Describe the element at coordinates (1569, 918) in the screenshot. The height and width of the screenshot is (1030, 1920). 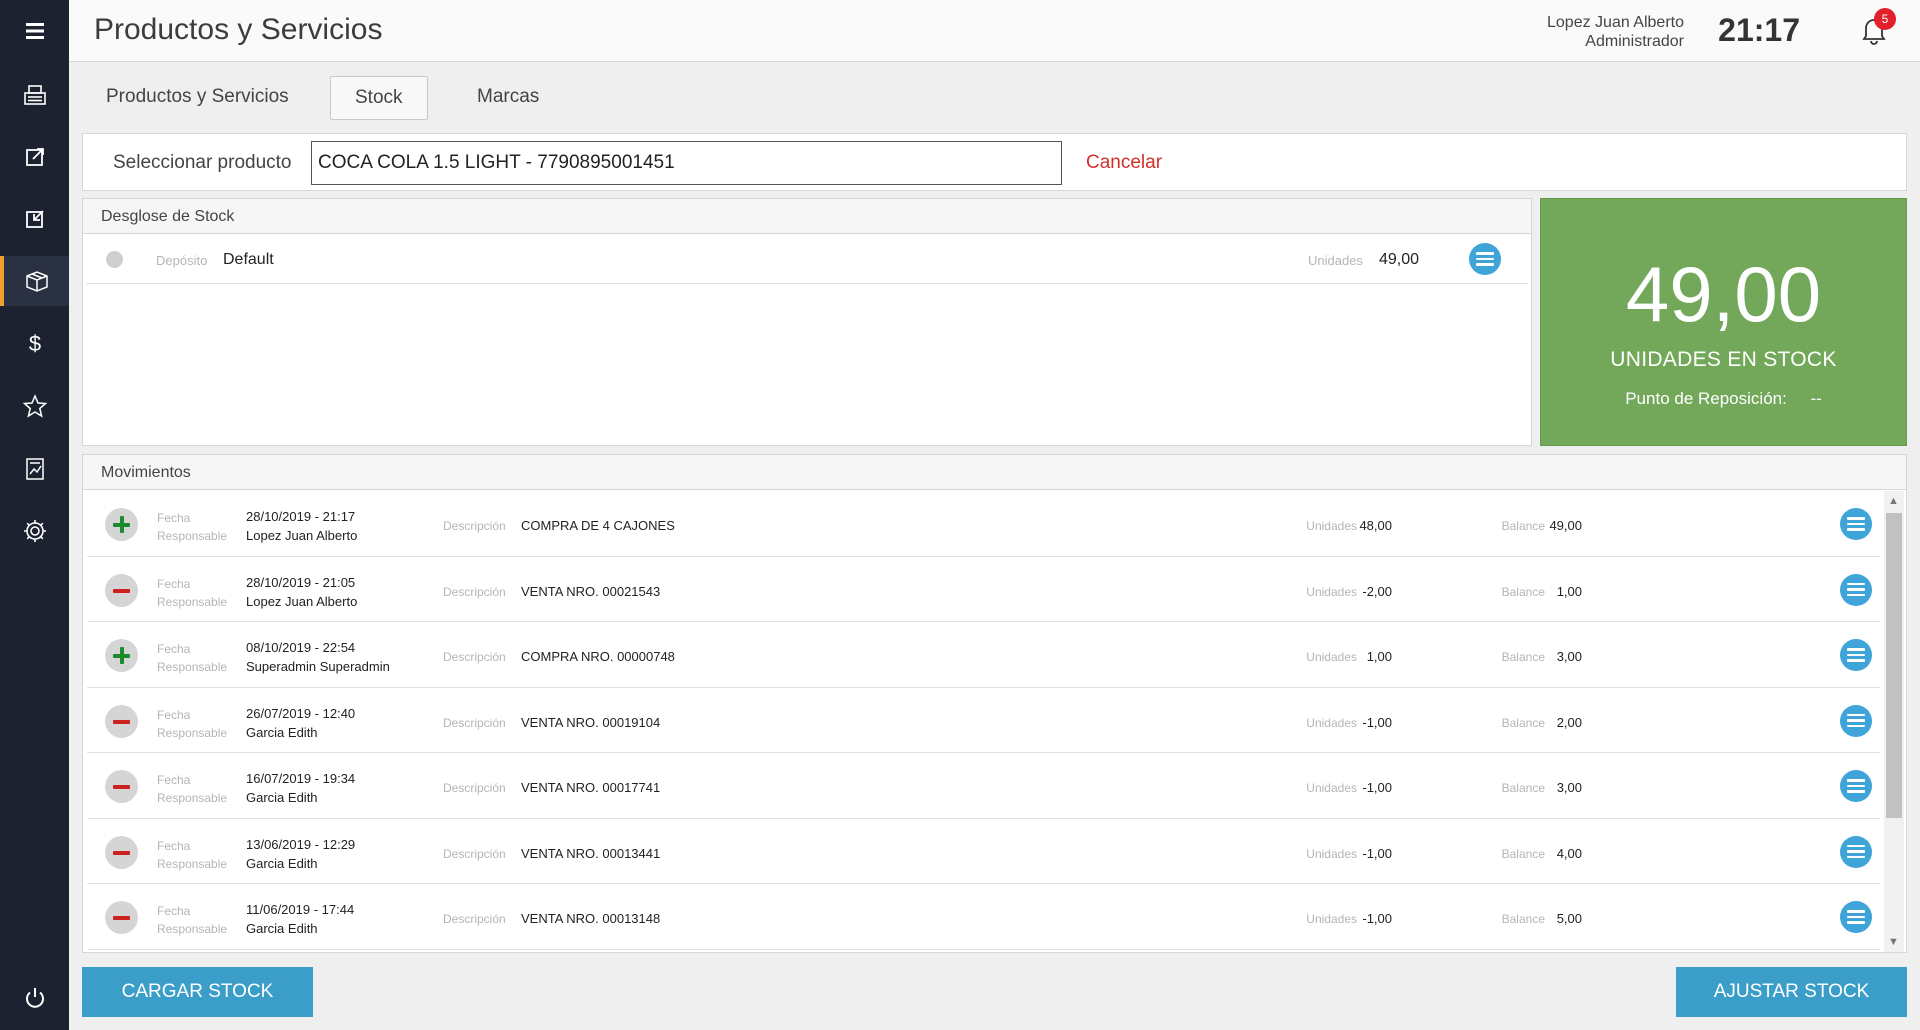
I see `movement-balance: 5,00` at that location.